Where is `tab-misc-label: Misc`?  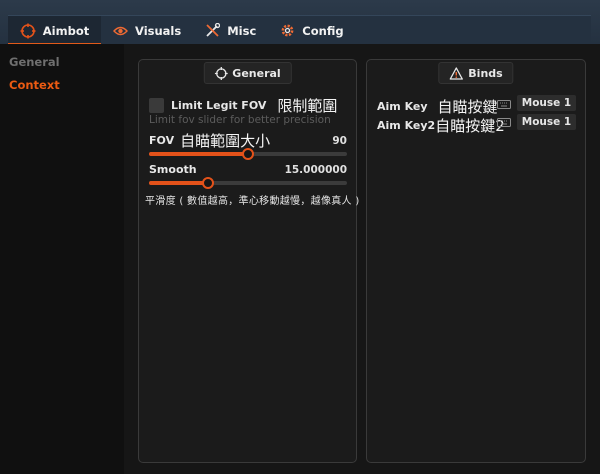 tab-misc-label: Misc is located at coordinates (242, 30).